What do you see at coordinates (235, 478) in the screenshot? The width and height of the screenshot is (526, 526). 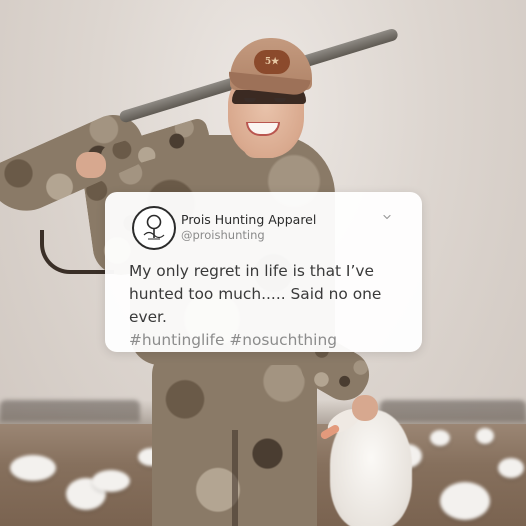 I see `pants-seam` at bounding box center [235, 478].